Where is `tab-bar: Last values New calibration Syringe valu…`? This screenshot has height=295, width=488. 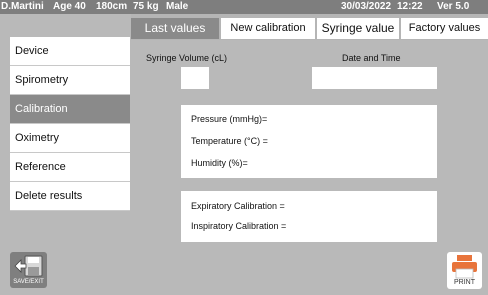
tab-bar: Last values New calibration Syringe valu… is located at coordinates (309, 28).